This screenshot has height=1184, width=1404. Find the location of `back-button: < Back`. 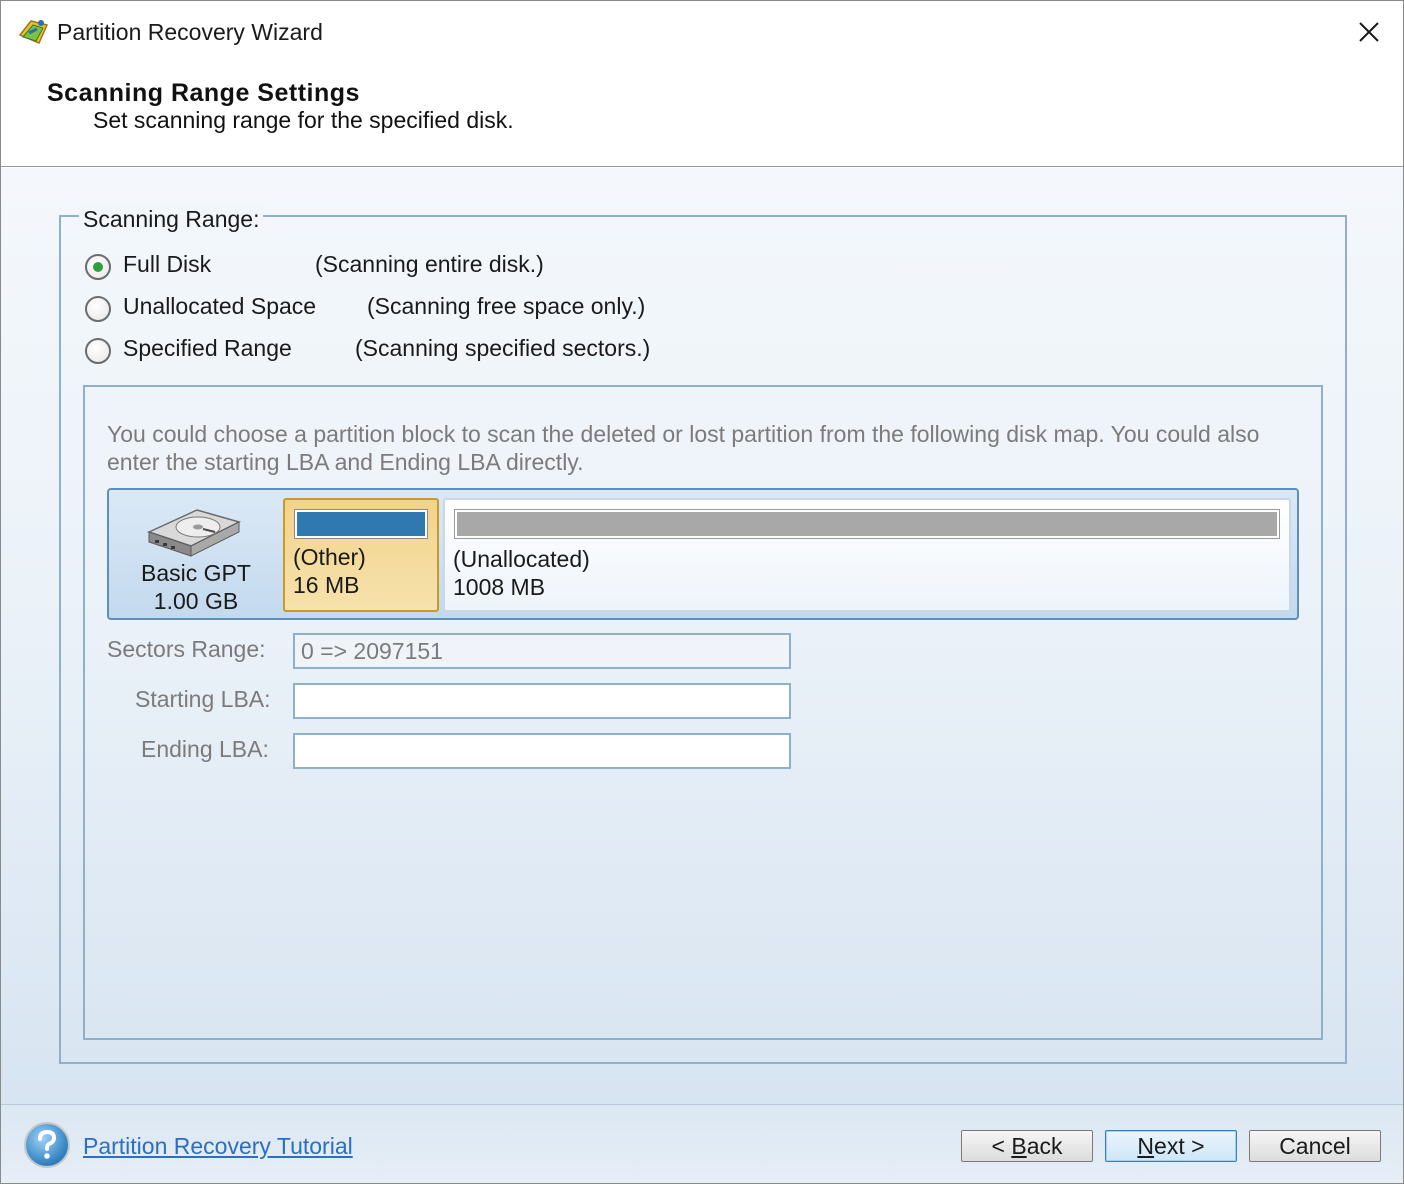

back-button: < Back is located at coordinates (1027, 1146).